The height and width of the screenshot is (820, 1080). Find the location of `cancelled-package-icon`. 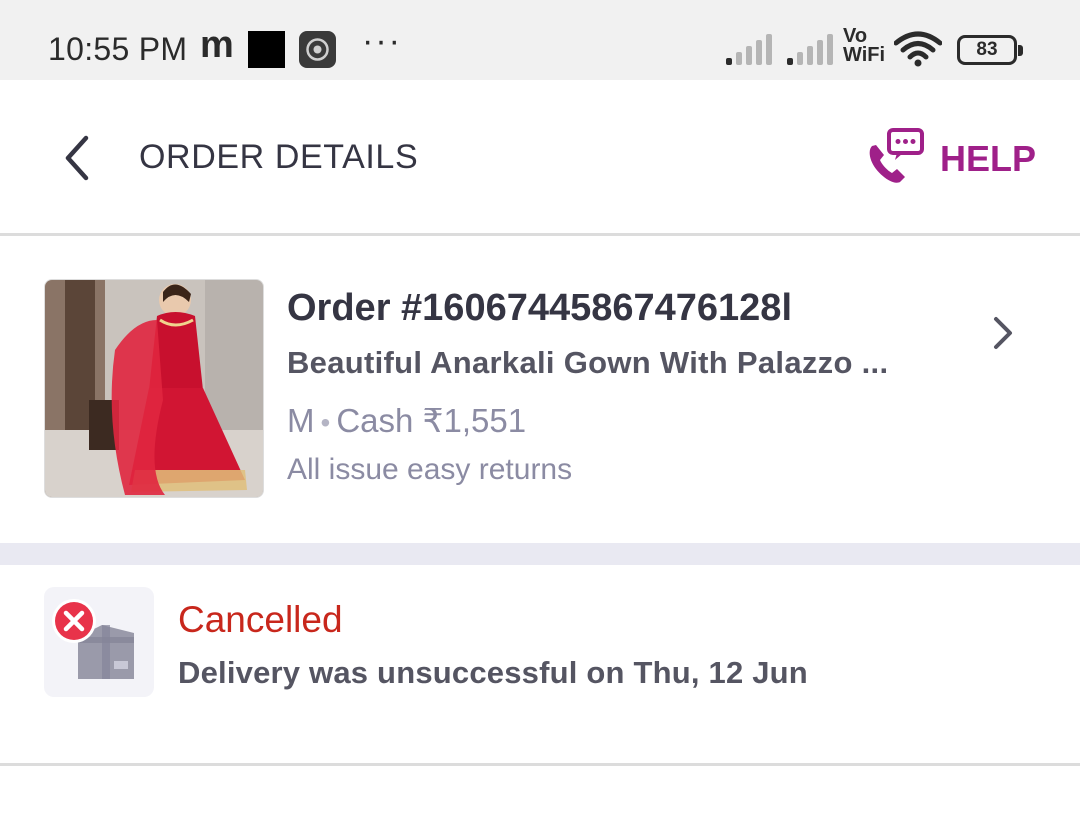

cancelled-package-icon is located at coordinates (99, 642).